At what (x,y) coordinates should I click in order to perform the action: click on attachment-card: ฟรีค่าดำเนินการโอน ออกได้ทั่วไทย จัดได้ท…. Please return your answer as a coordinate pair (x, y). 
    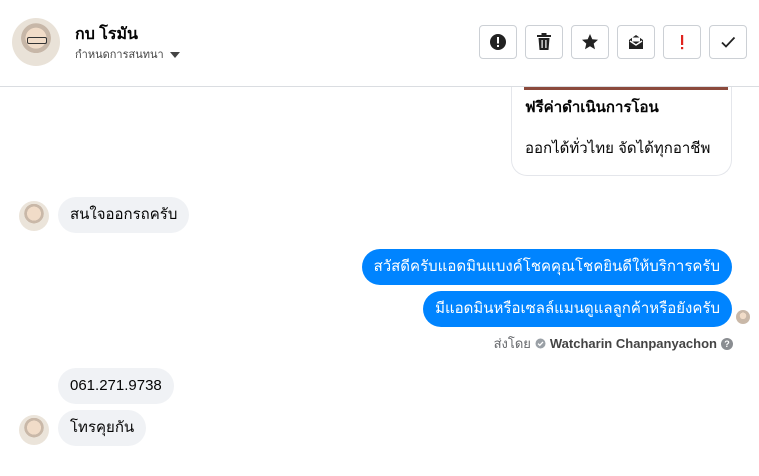
    Looking at the image, I should click on (621, 131).